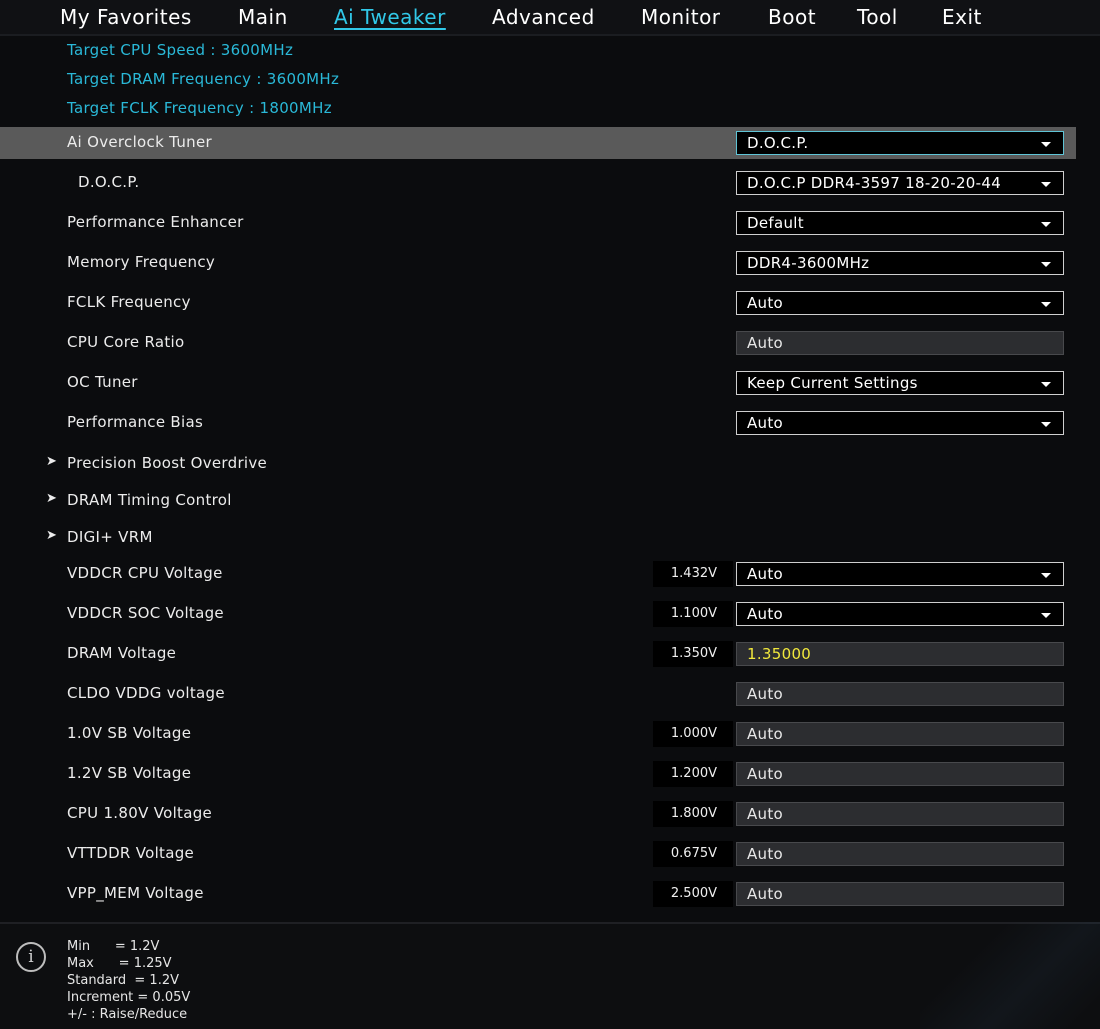 The image size is (1100, 1029). Describe the element at coordinates (122, 653) in the screenshot. I see `setting-label: DRAM Voltage` at that location.